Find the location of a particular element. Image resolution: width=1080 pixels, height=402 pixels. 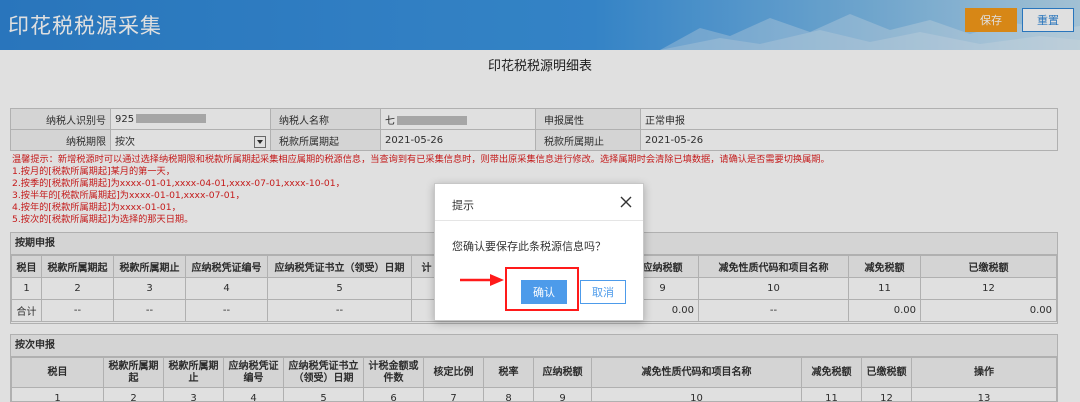

annotation-arrow-icon is located at coordinates (482, 280).